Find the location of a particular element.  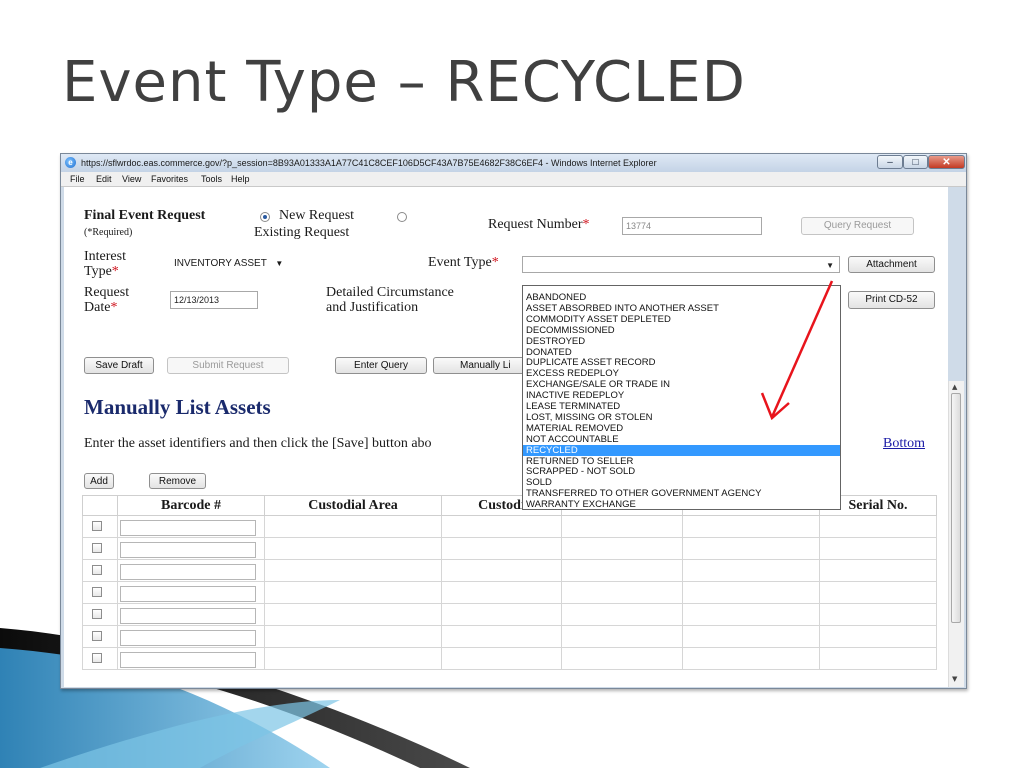

dropdown-option: WARRANTY EXCHANGE is located at coordinates (681, 504).